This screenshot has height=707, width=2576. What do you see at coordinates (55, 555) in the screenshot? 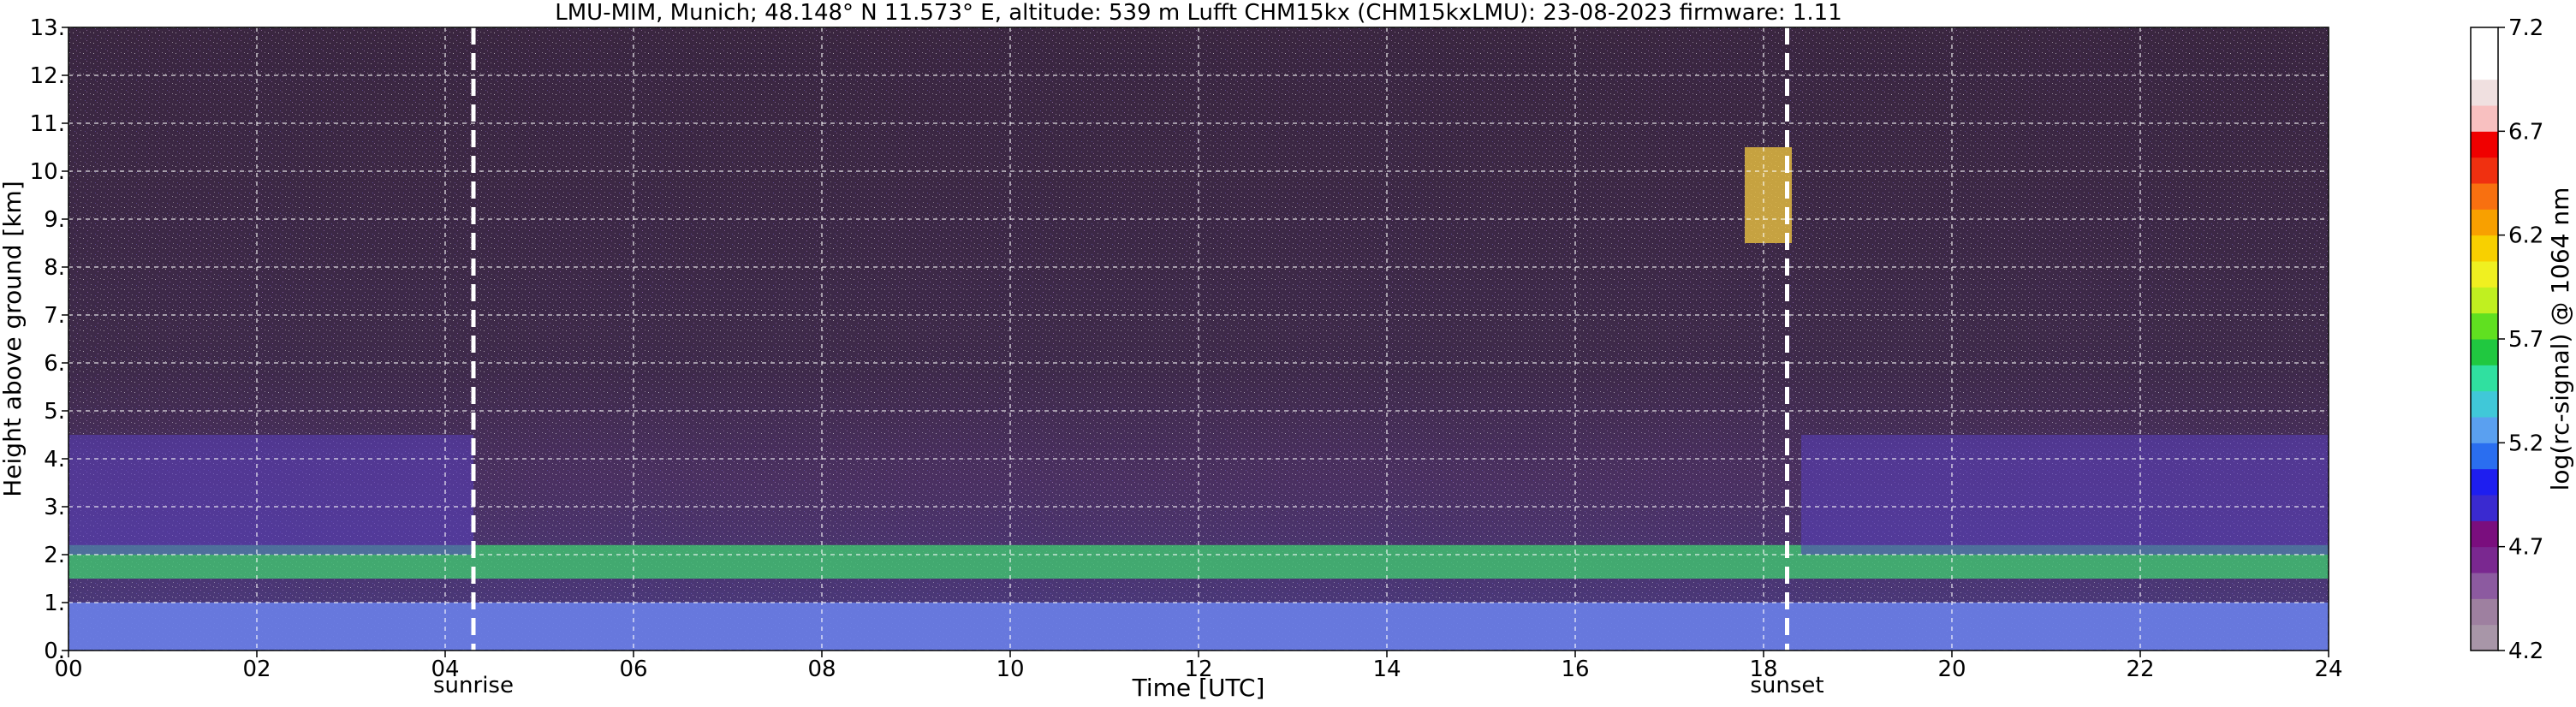
I see `y-tick-label: 2.` at bounding box center [55, 555].